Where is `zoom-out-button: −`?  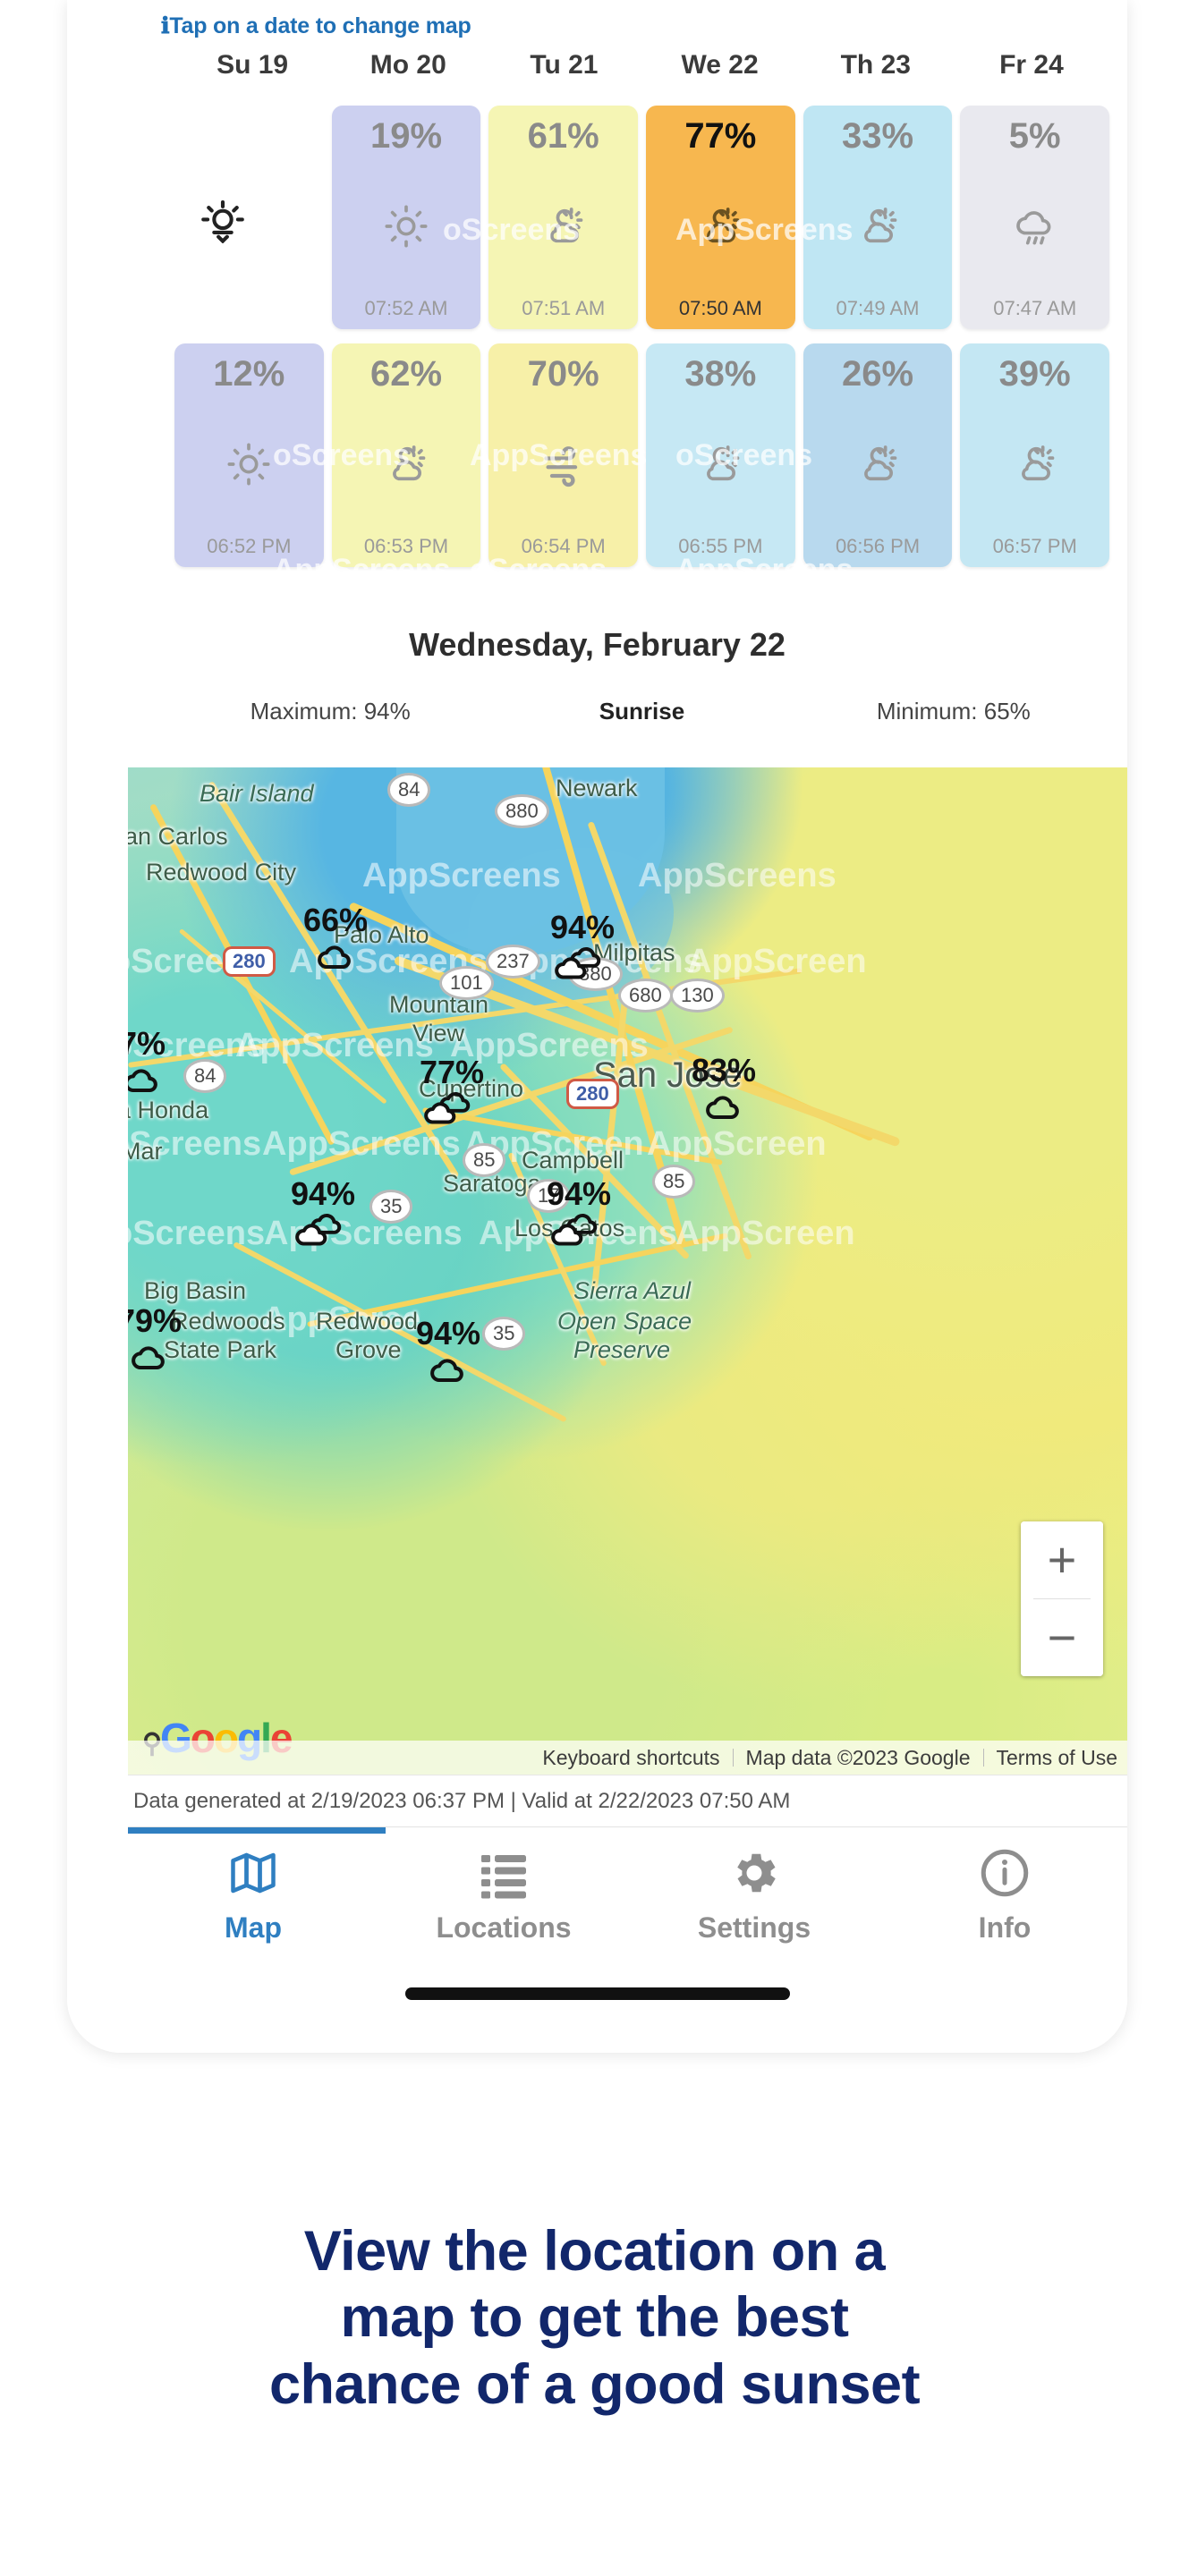 zoom-out-button: − is located at coordinates (1062, 1637).